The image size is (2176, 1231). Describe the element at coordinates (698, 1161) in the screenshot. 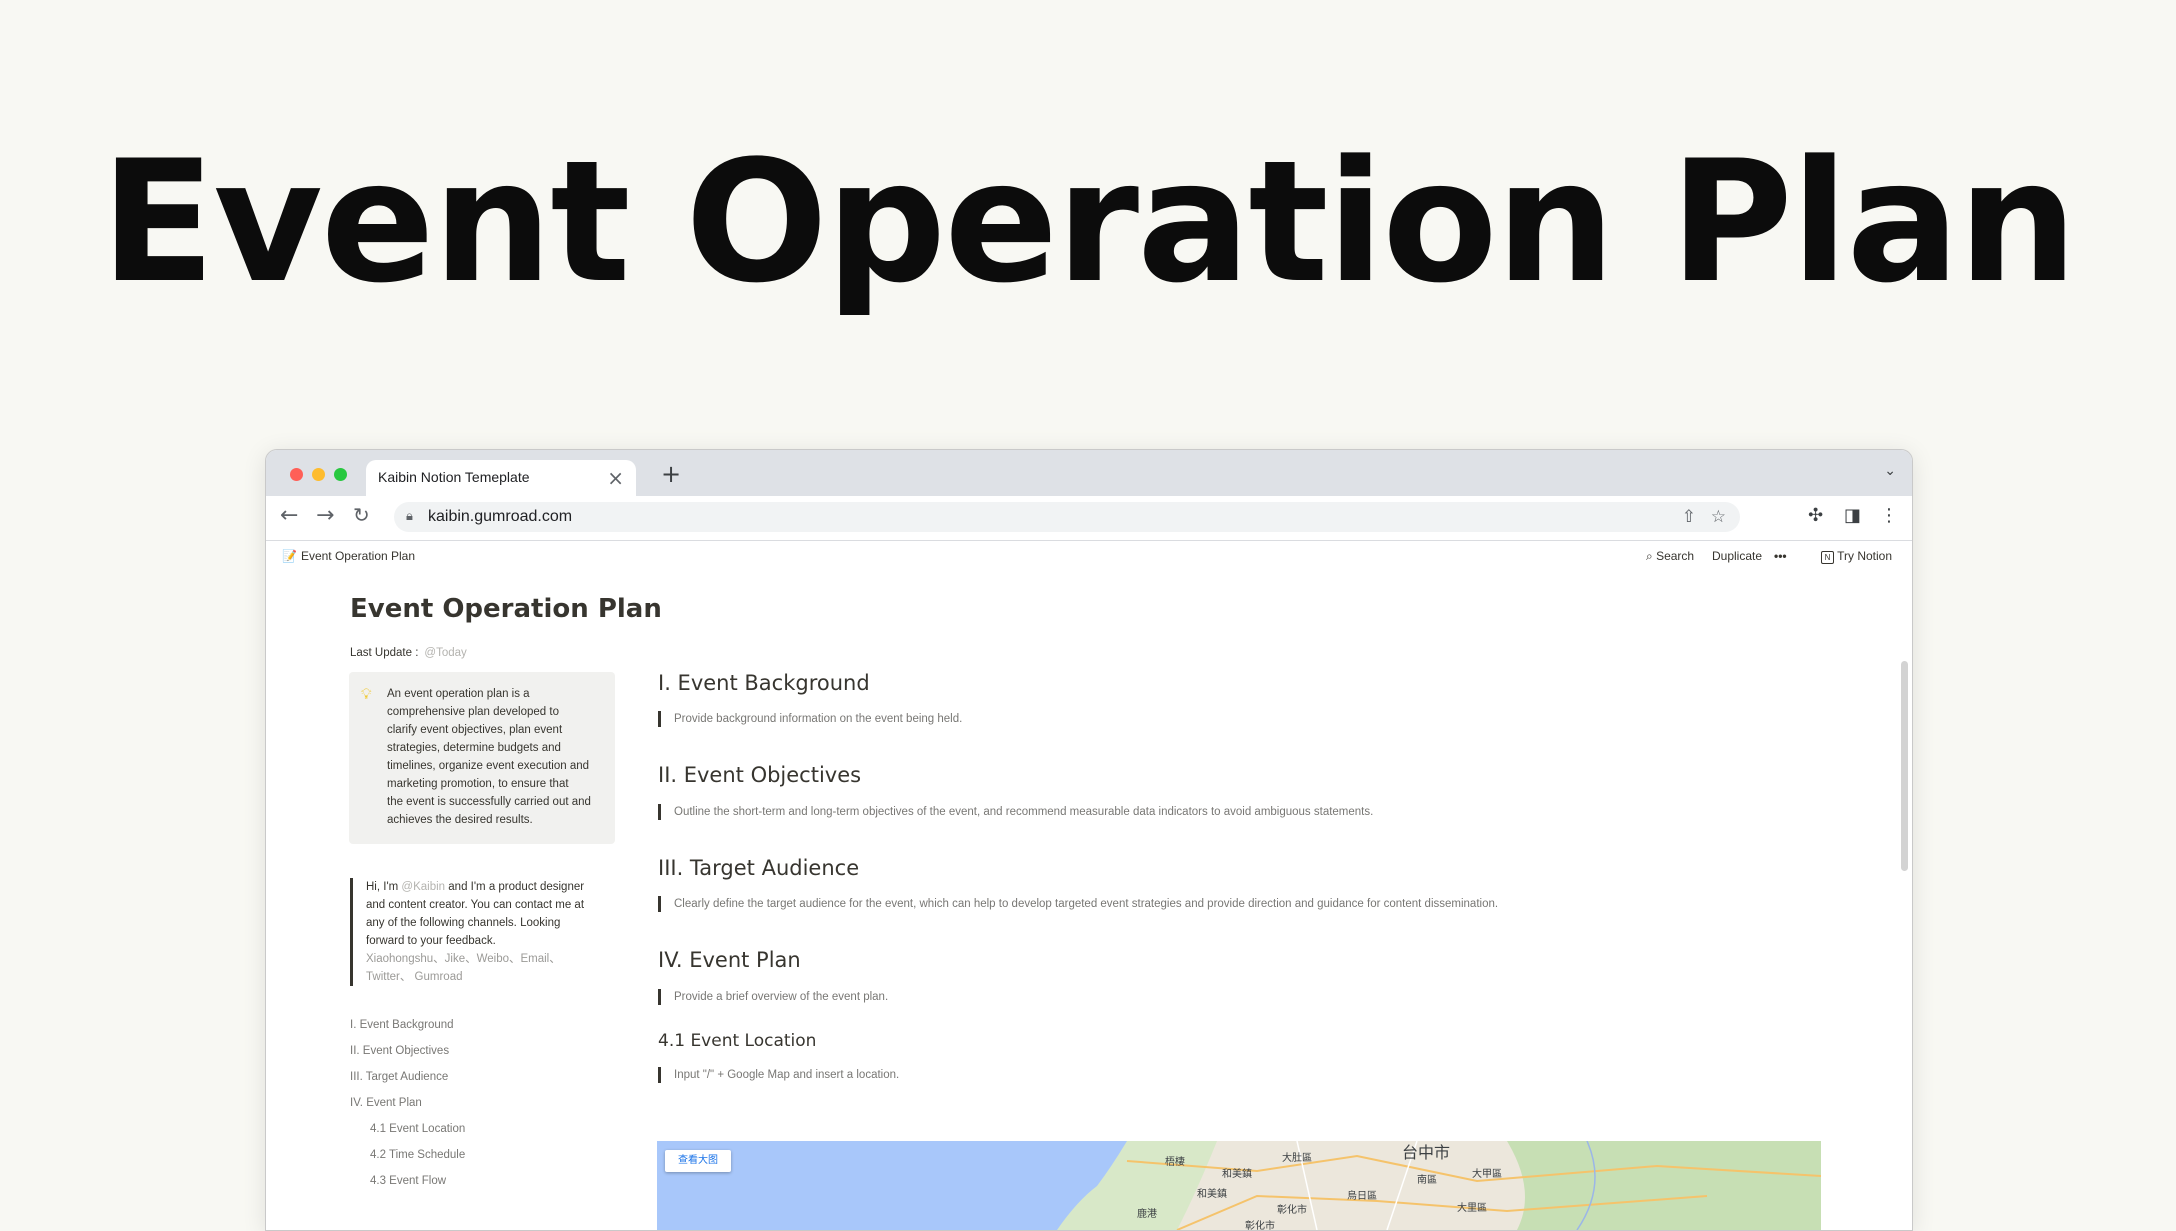

I see `view-larger-map-button: 查看大图` at that location.